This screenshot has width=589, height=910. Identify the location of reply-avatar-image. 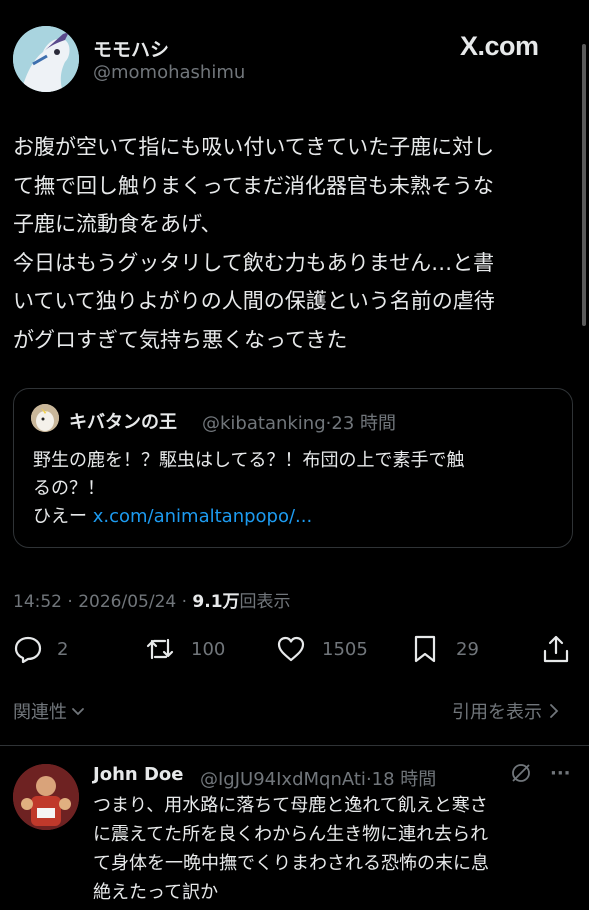
(46, 797).